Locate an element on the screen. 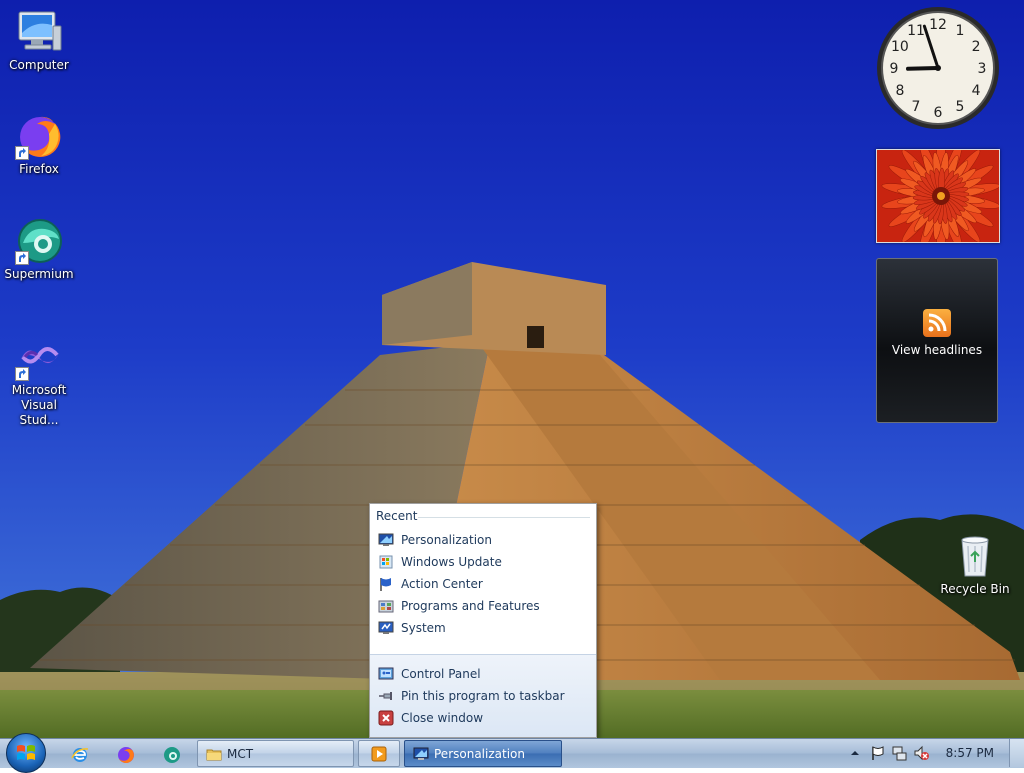  jump-item-personalization: Personalization is located at coordinates (483, 540).